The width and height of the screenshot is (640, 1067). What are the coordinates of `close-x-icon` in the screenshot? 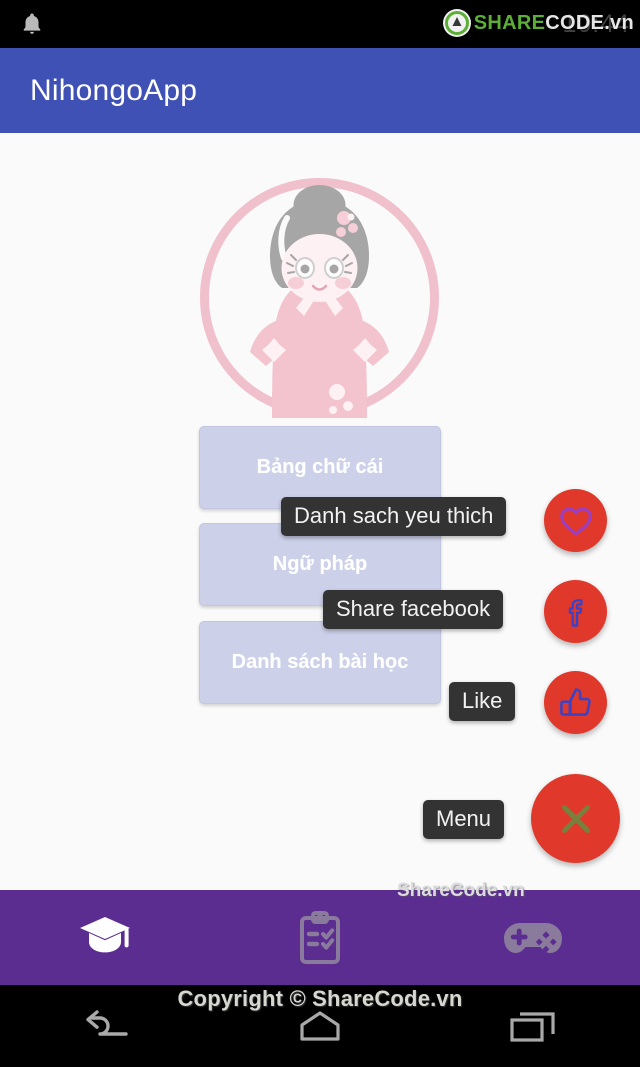 It's located at (575, 818).